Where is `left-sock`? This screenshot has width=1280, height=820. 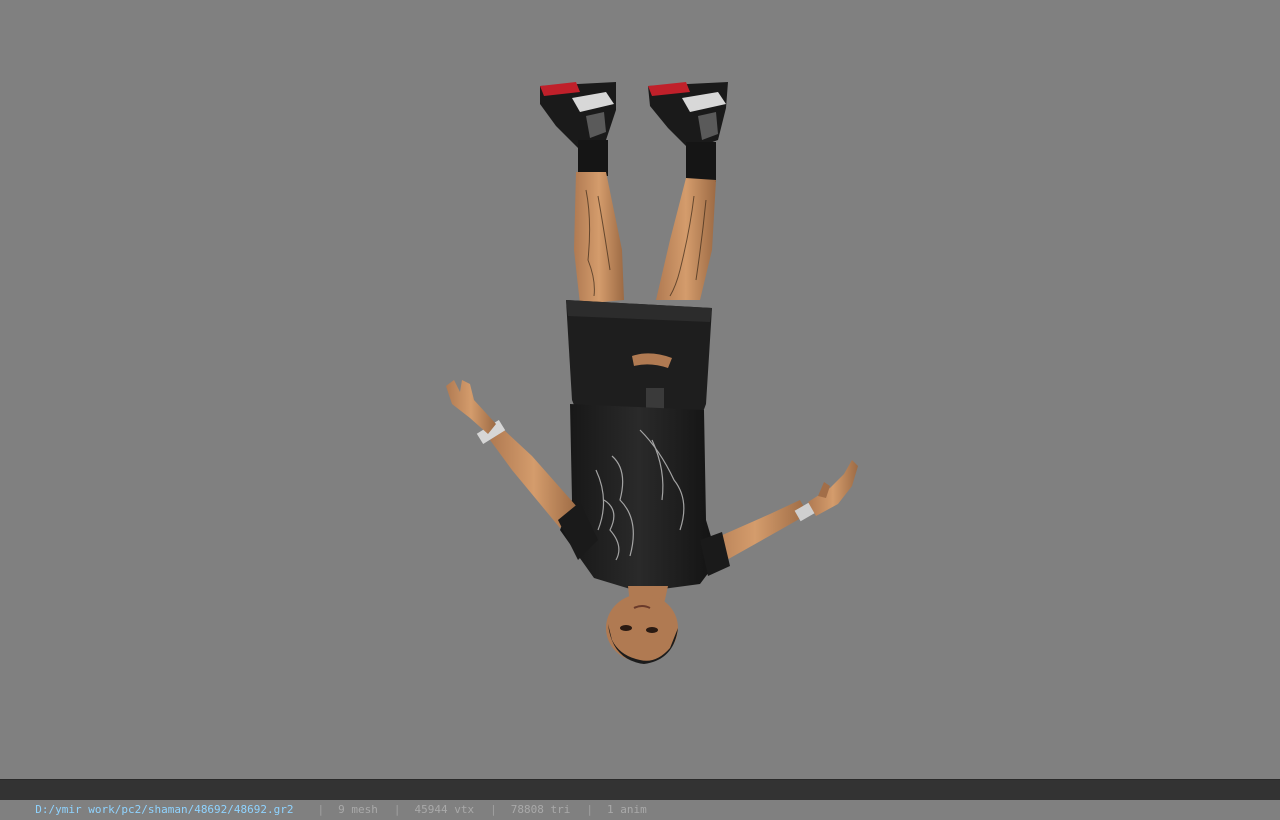
left-sock is located at coordinates (593, 158).